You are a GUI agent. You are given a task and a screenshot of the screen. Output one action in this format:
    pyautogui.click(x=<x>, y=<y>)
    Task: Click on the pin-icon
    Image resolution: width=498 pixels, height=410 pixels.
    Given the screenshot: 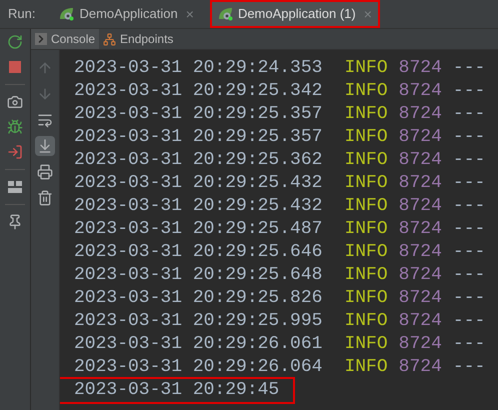 What is the action you would take?
    pyautogui.click(x=15, y=222)
    